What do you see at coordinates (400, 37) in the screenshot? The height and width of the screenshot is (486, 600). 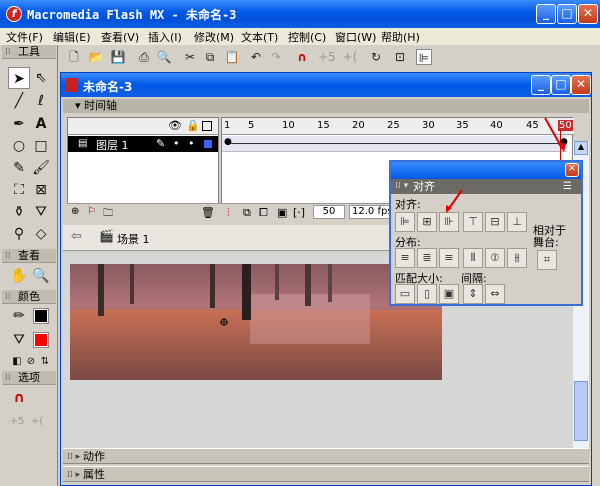 I see `menu-help: 帮助(H)` at bounding box center [400, 37].